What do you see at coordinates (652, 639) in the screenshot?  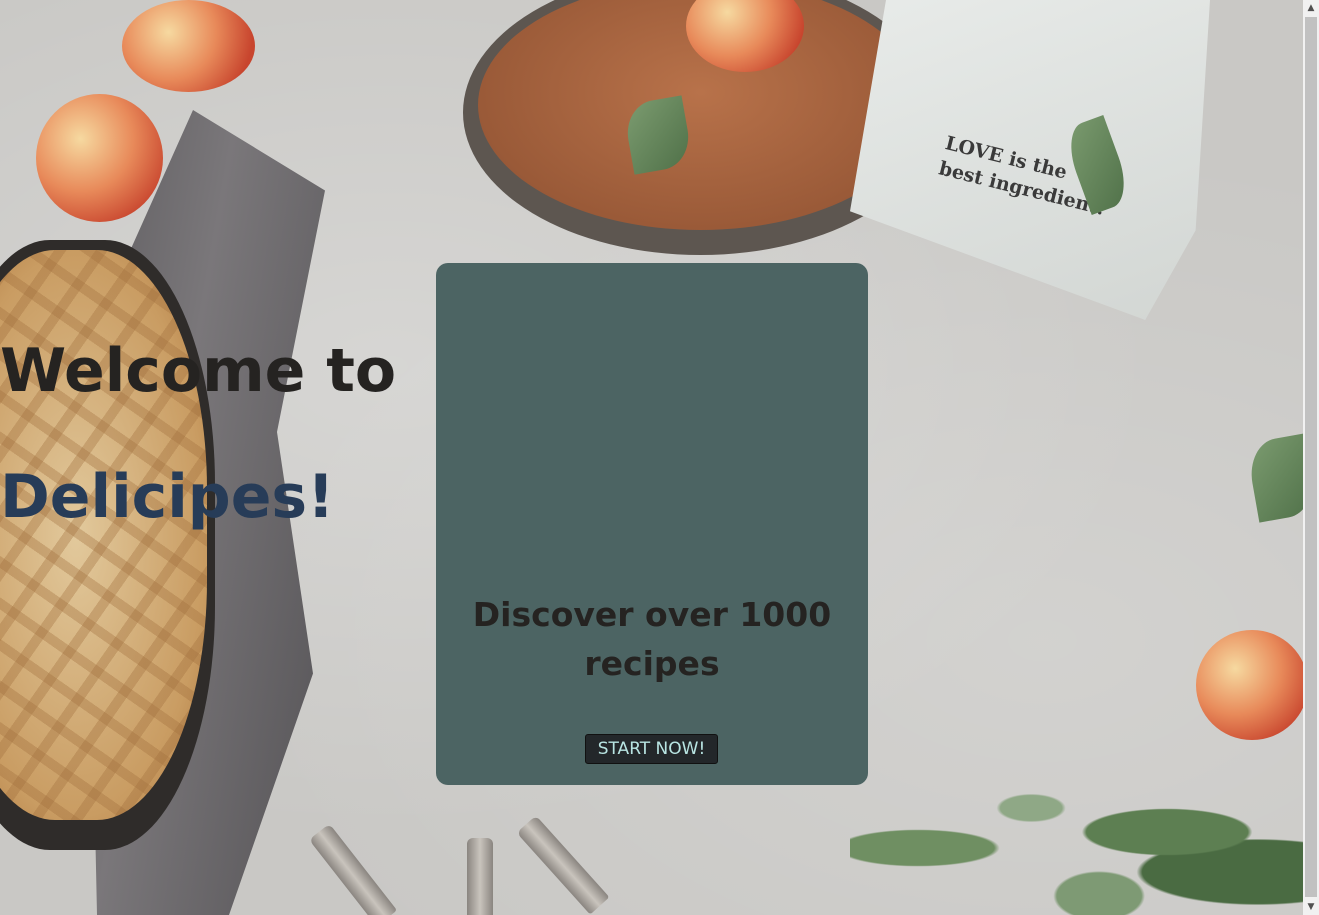 I see `hero-subtitle: Discover over 1000 recipes` at bounding box center [652, 639].